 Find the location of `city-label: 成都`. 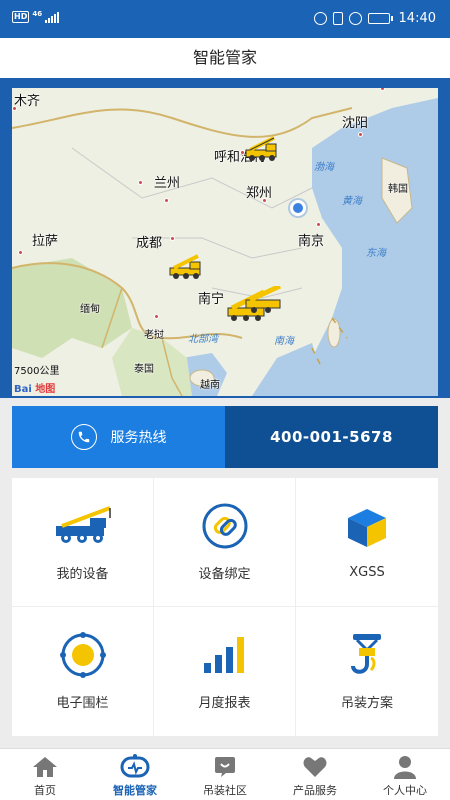

city-label: 成都 is located at coordinates (149, 243).